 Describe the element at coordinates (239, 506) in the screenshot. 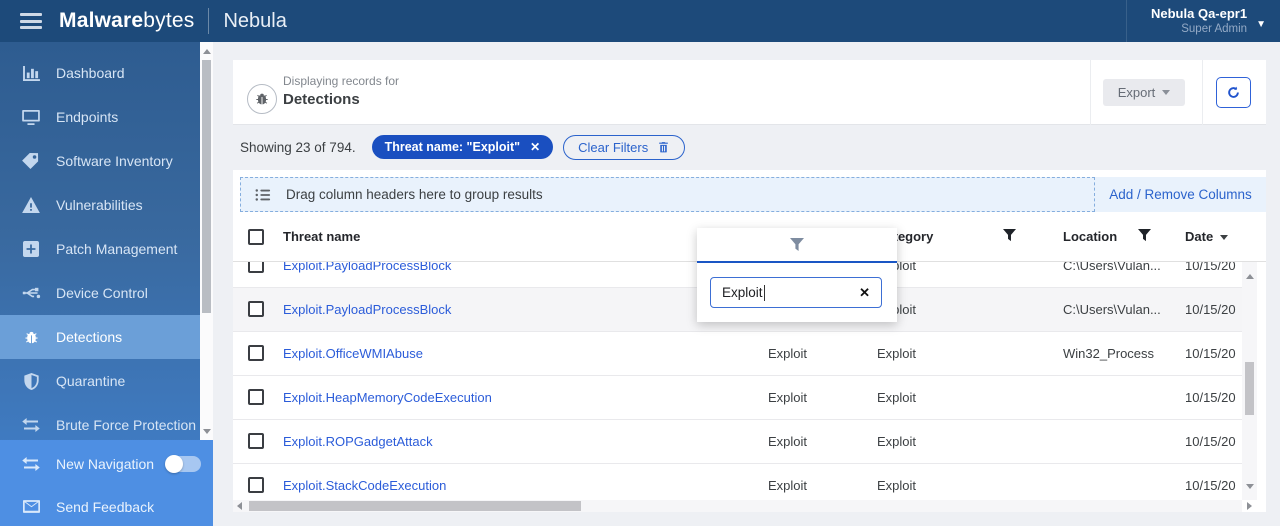

I see `scroll-left-icon` at that location.